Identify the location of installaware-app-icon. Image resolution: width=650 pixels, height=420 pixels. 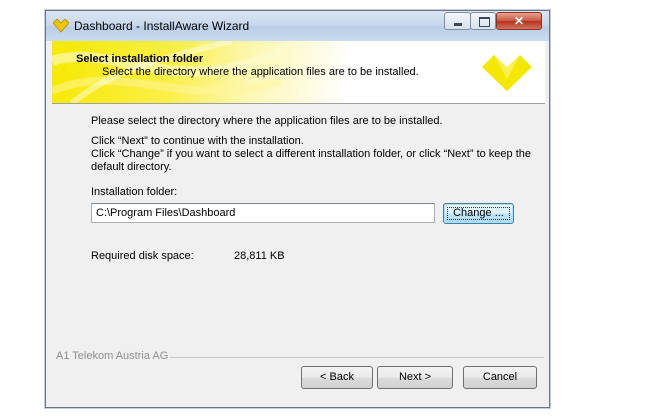
(61, 26).